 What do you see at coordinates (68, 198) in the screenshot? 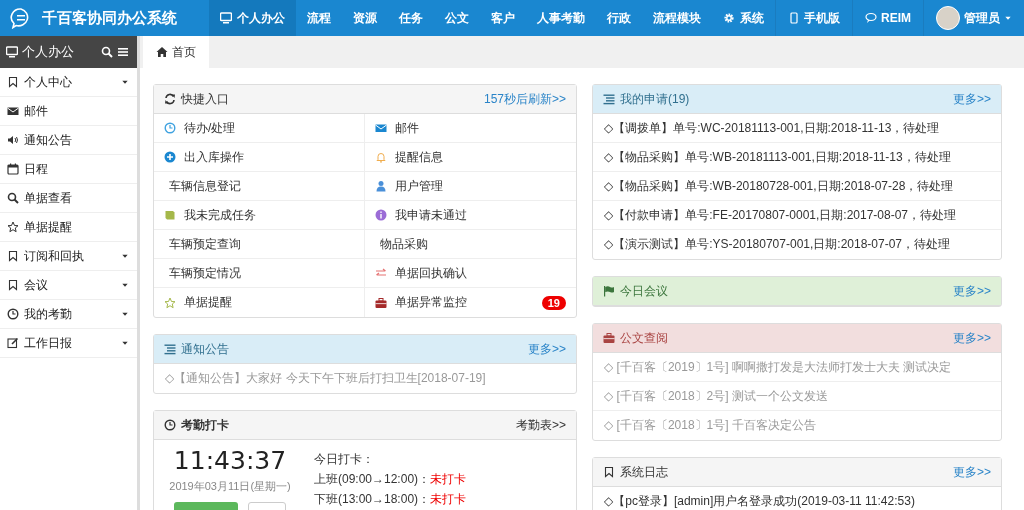
I see `sidebar-item: 单据查看` at bounding box center [68, 198].